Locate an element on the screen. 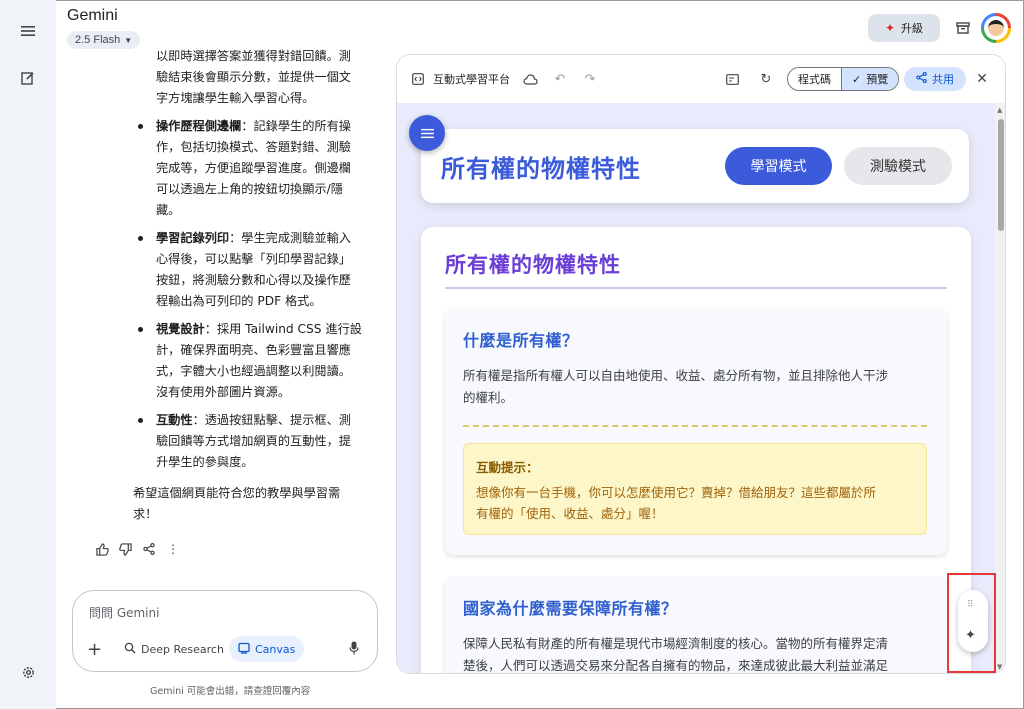  bullet-bold: 互動性 is located at coordinates (174, 420).